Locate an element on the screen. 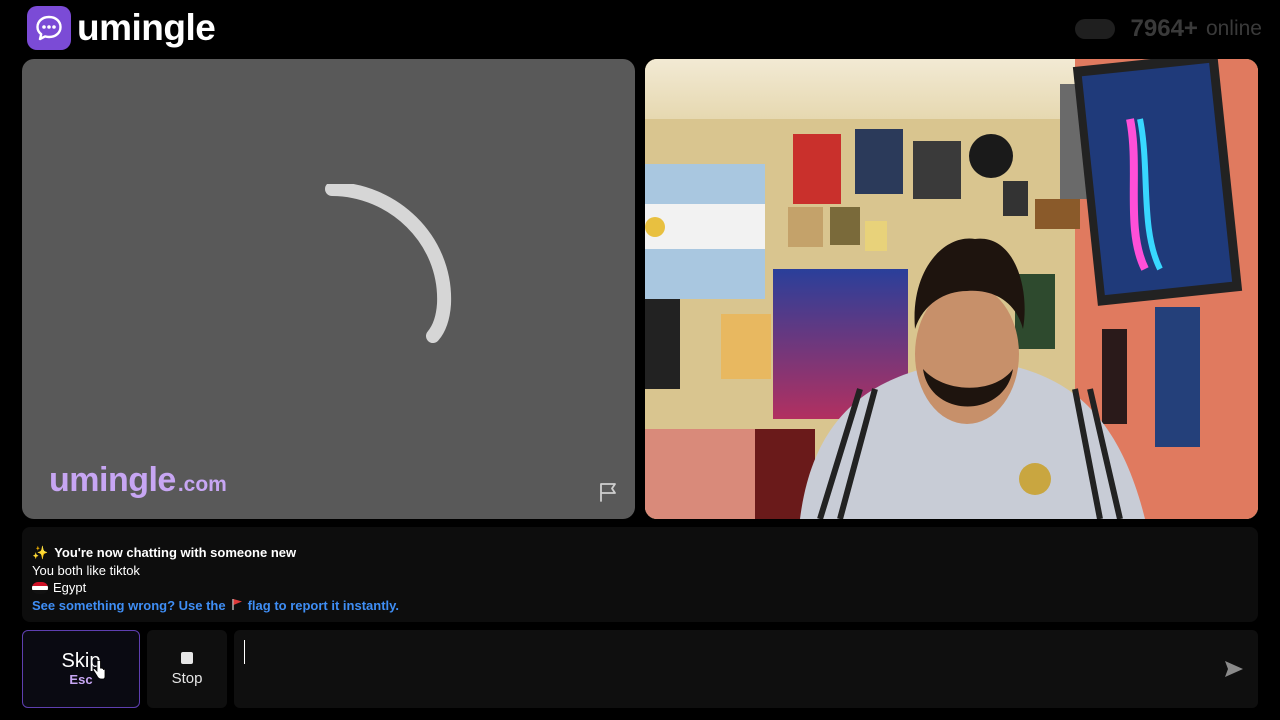 This screenshot has width=1280, height=720. logo: umingle is located at coordinates (121, 28).